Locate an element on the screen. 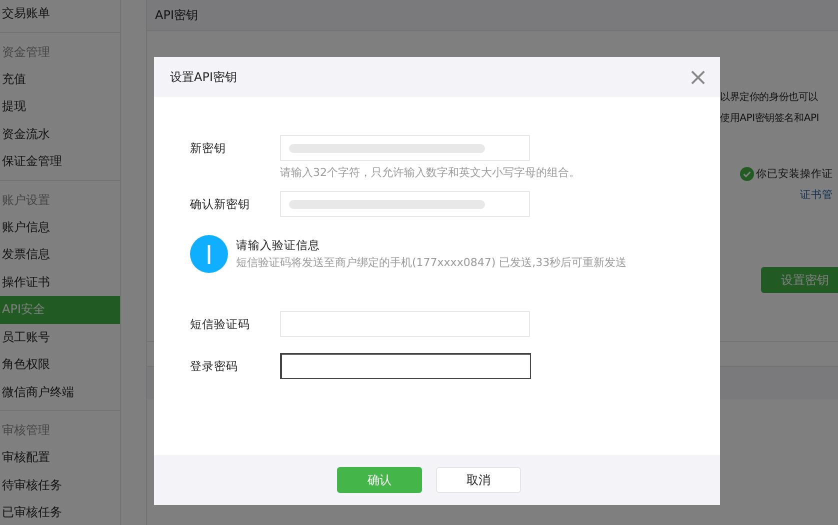 Image resolution: width=838 pixels, height=525 pixels. panel-title: API密钥 is located at coordinates (176, 15).